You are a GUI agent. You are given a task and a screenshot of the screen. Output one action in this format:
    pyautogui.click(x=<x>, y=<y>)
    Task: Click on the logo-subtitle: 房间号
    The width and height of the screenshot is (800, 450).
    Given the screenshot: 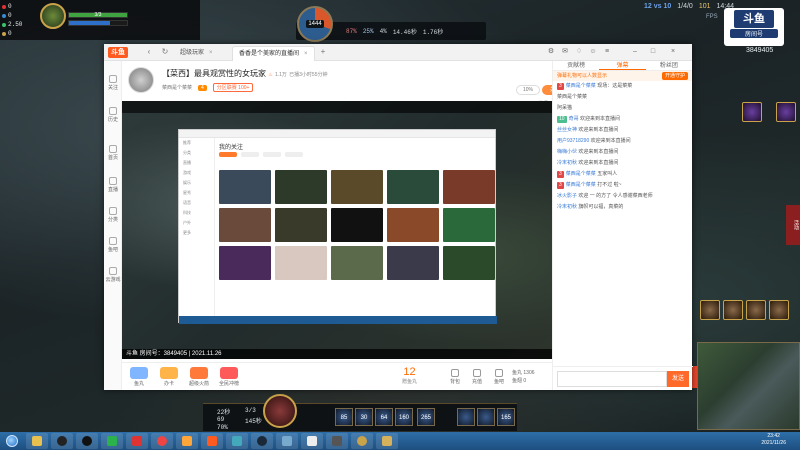 What is the action you would take?
    pyautogui.click(x=754, y=33)
    